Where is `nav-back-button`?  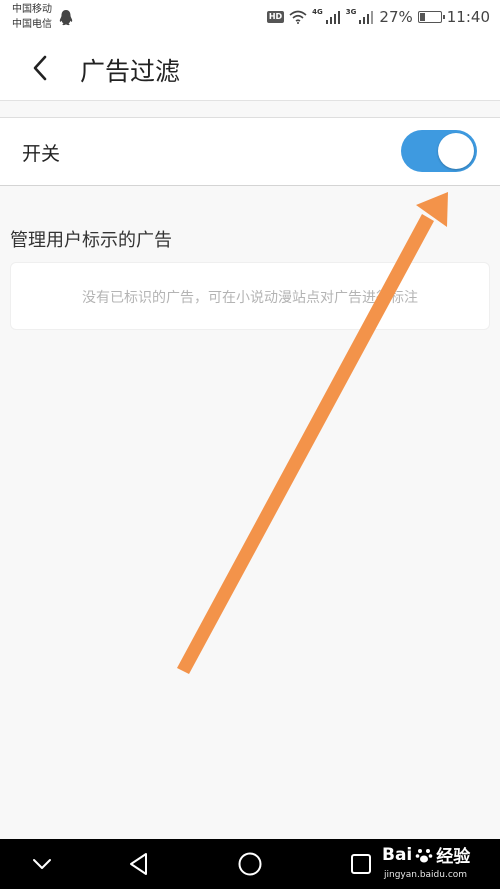 nav-back-button is located at coordinates (139, 864).